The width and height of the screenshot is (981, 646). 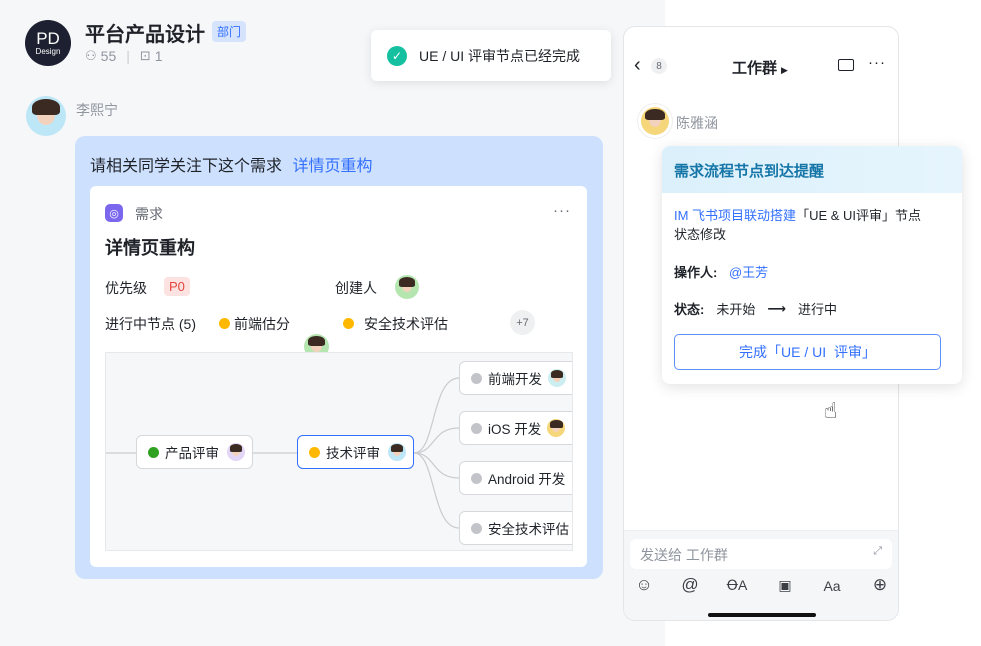 What do you see at coordinates (150, 324) in the screenshot?
I see `nodes-label: 进行中节点 (5)` at bounding box center [150, 324].